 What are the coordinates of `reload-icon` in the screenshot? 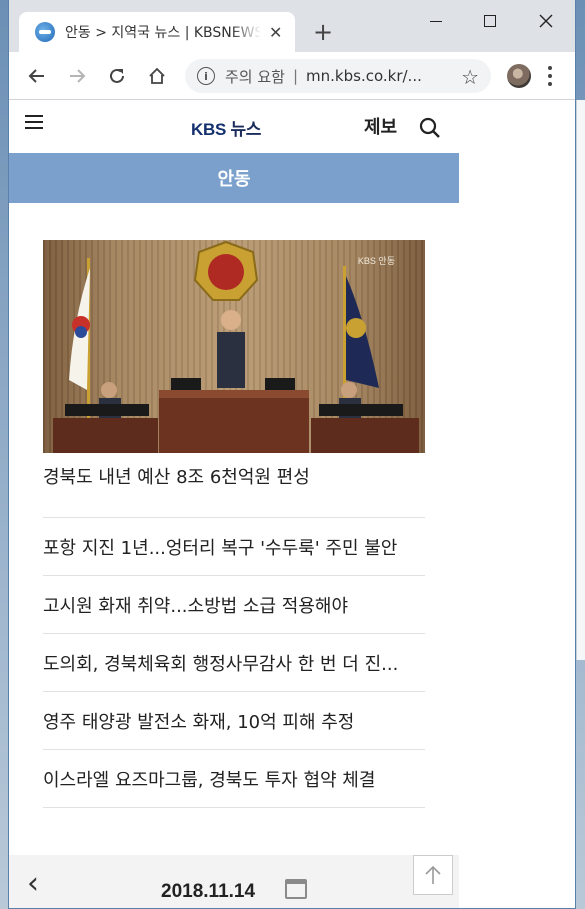 It's located at (117, 75).